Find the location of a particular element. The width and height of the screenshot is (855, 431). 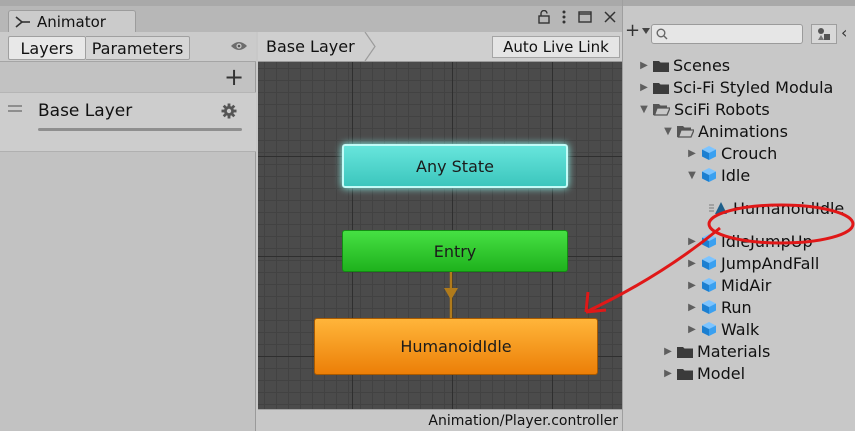

tree-item-label: Scenes is located at coordinates (702, 65).